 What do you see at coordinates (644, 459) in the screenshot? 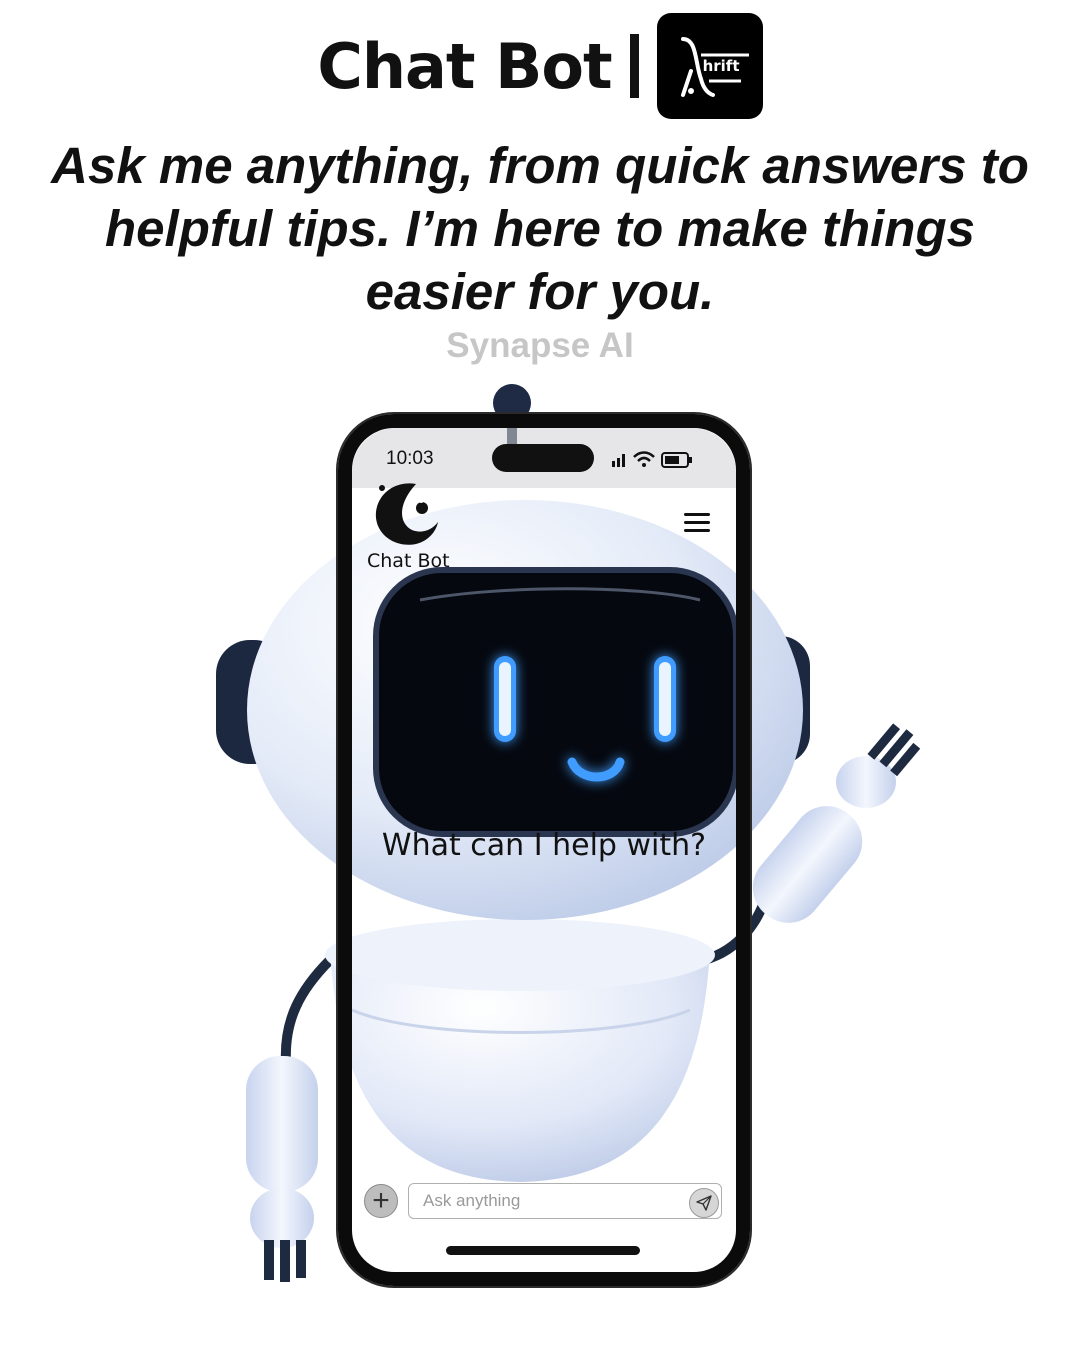
I see `wifi-icon` at bounding box center [644, 459].